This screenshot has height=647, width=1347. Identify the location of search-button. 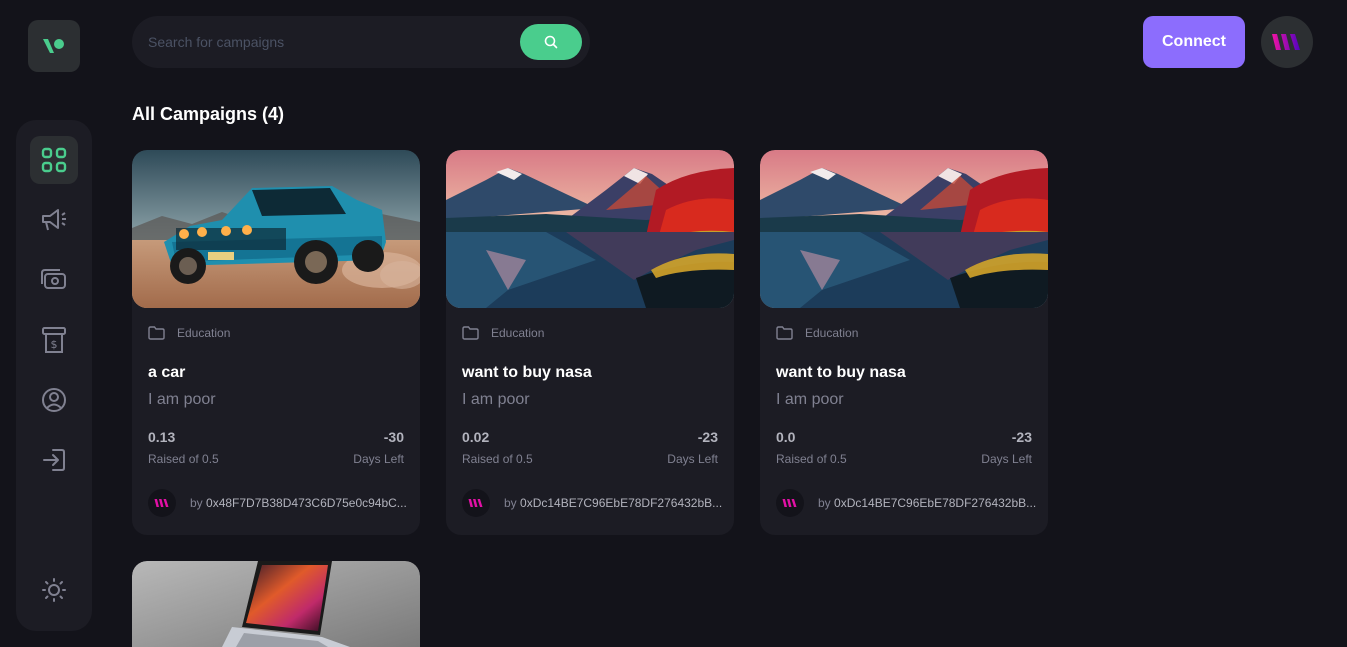
(551, 42).